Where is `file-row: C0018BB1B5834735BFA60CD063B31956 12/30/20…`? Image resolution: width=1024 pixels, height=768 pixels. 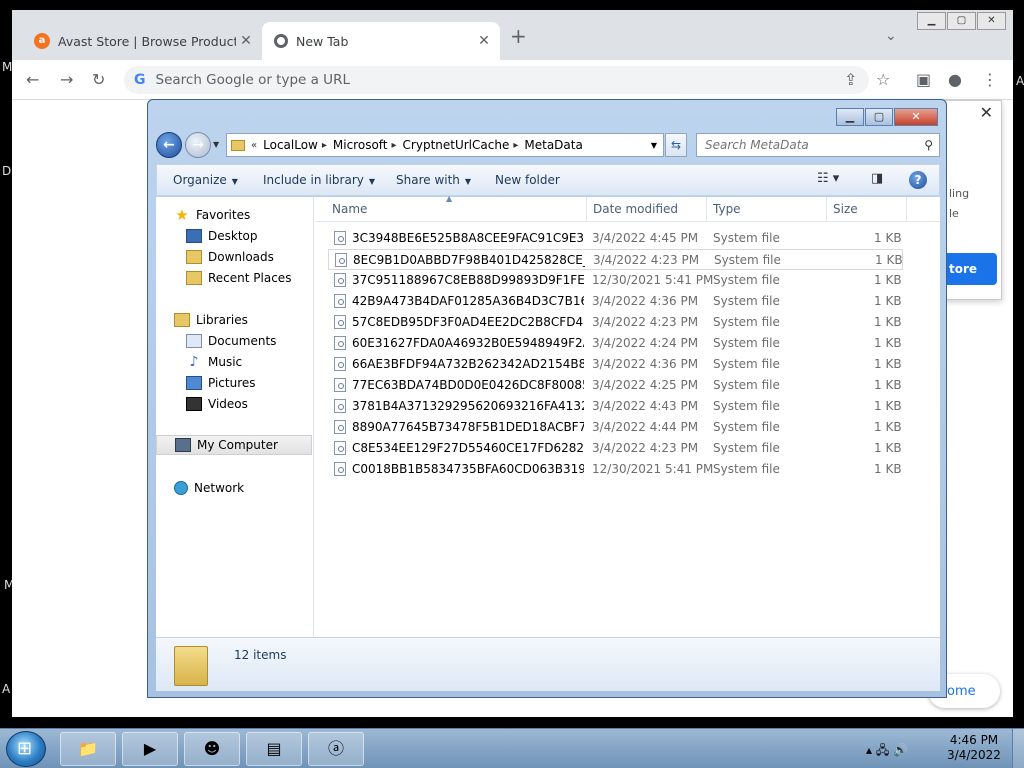 file-row: C0018BB1B5834735BFA60CD063B31956 12/30/20… is located at coordinates (615, 469).